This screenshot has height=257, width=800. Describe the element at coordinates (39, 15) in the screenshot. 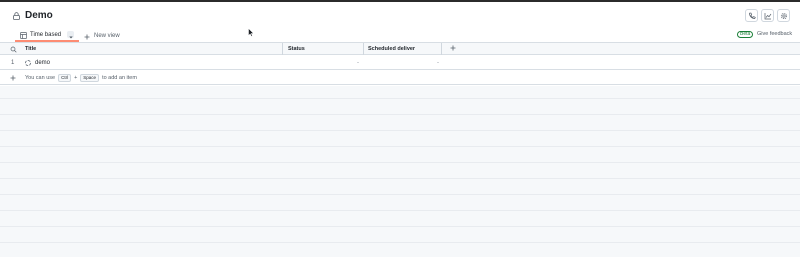

I see `page-title: Demo` at that location.